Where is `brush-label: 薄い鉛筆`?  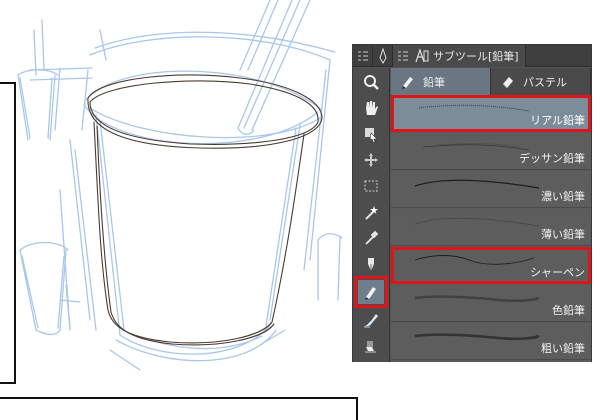
brush-label: 薄い鉛筆 is located at coordinates (563, 234).